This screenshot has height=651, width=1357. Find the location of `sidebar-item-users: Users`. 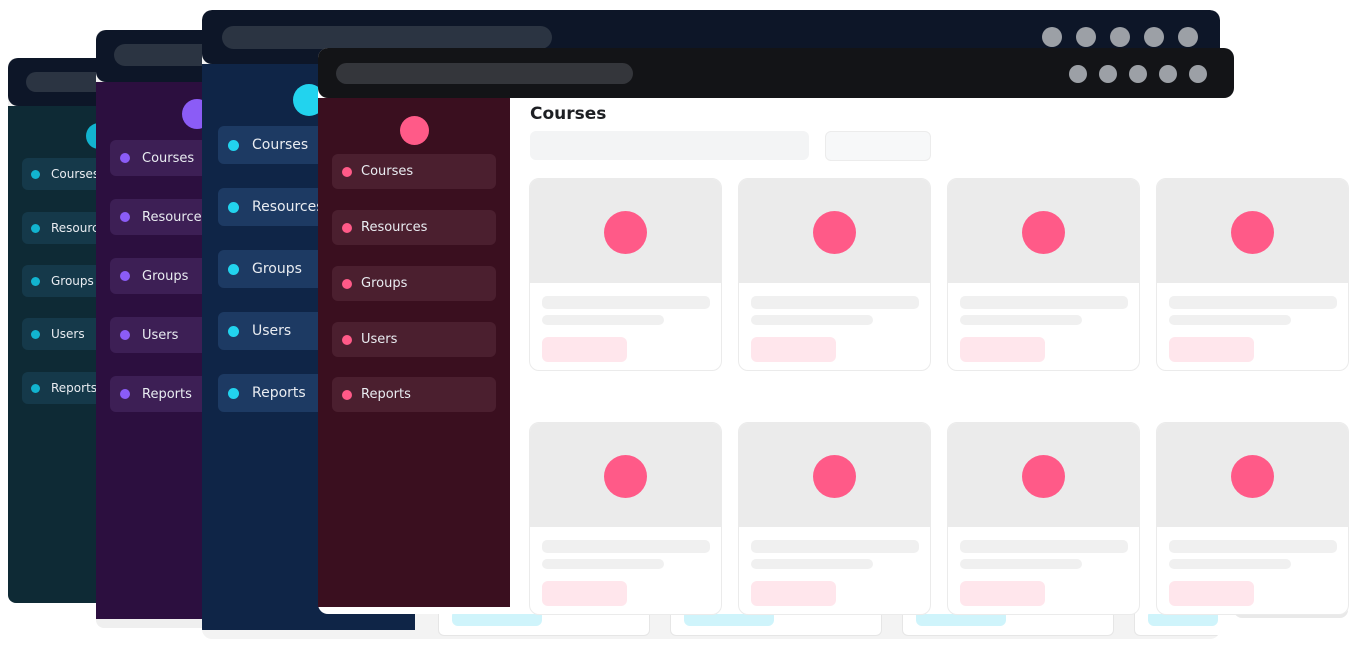

sidebar-item-users: Users is located at coordinates (414, 339).